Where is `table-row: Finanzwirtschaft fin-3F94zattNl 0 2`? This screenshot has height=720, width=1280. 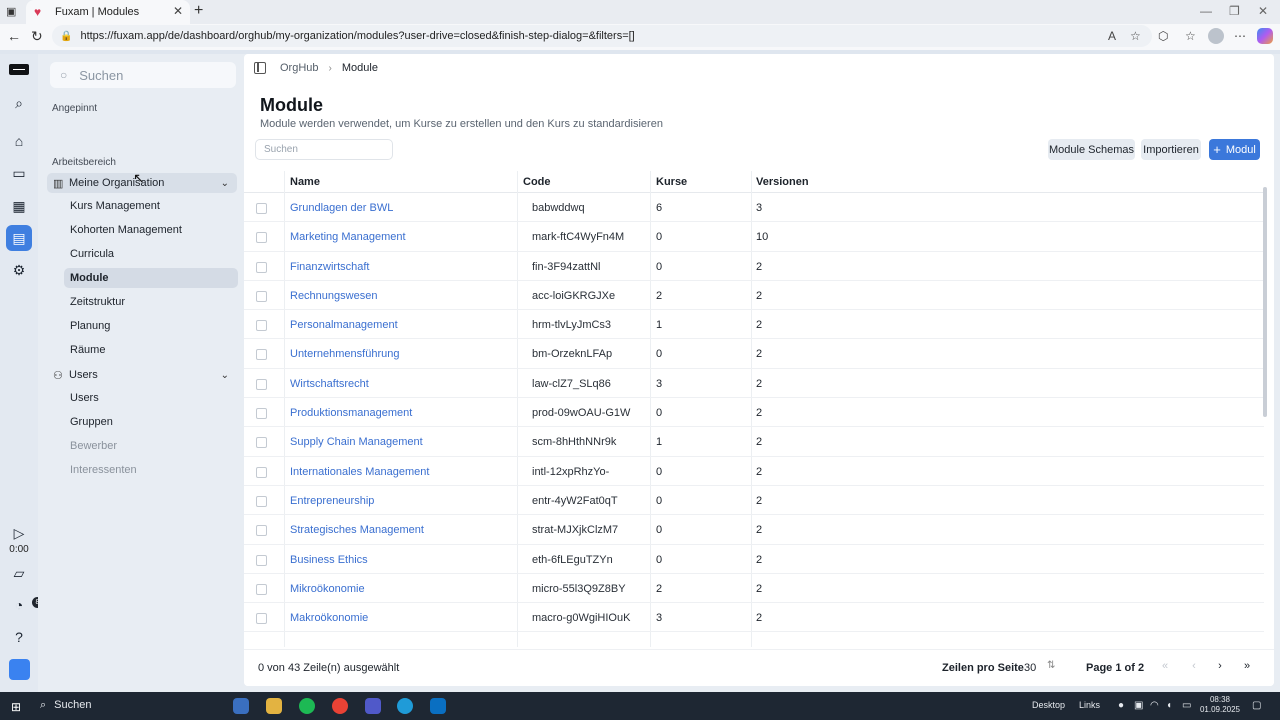
table-row: Finanzwirtschaft fin-3F94zattNl 0 2 is located at coordinates (754, 266).